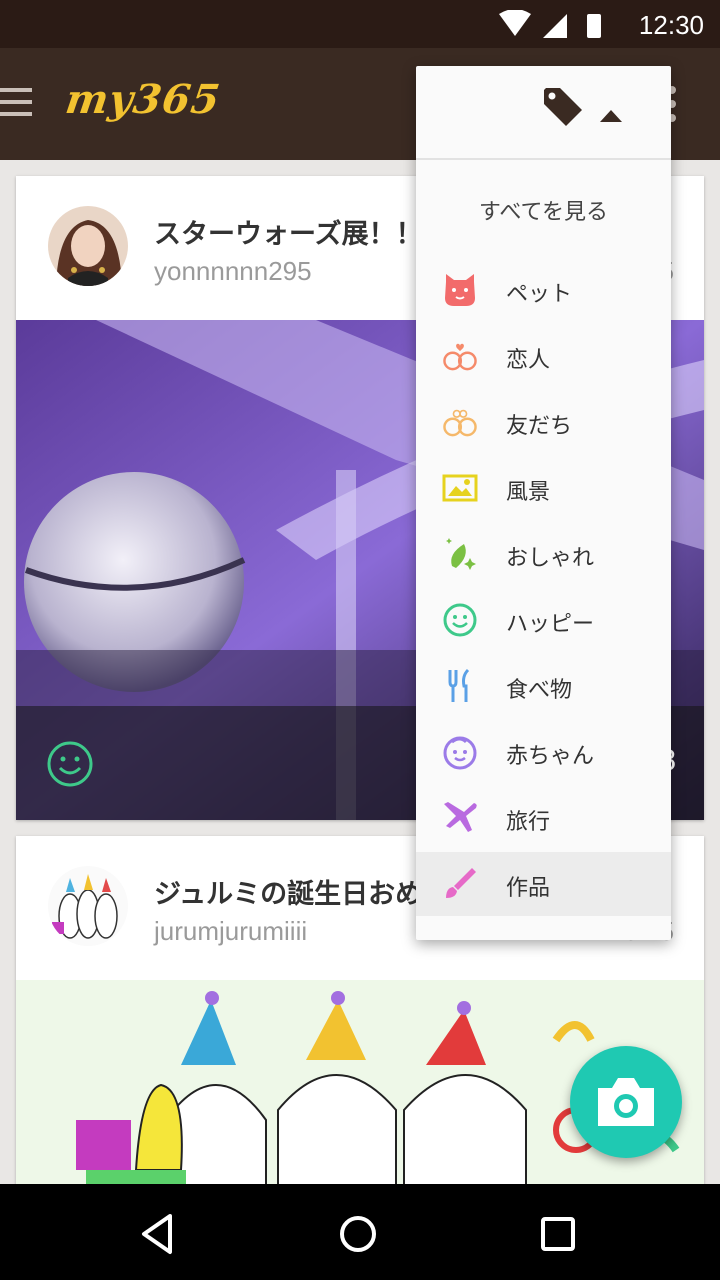 The image size is (720, 1280). I want to click on category-label: 恋人, so click(528, 360).